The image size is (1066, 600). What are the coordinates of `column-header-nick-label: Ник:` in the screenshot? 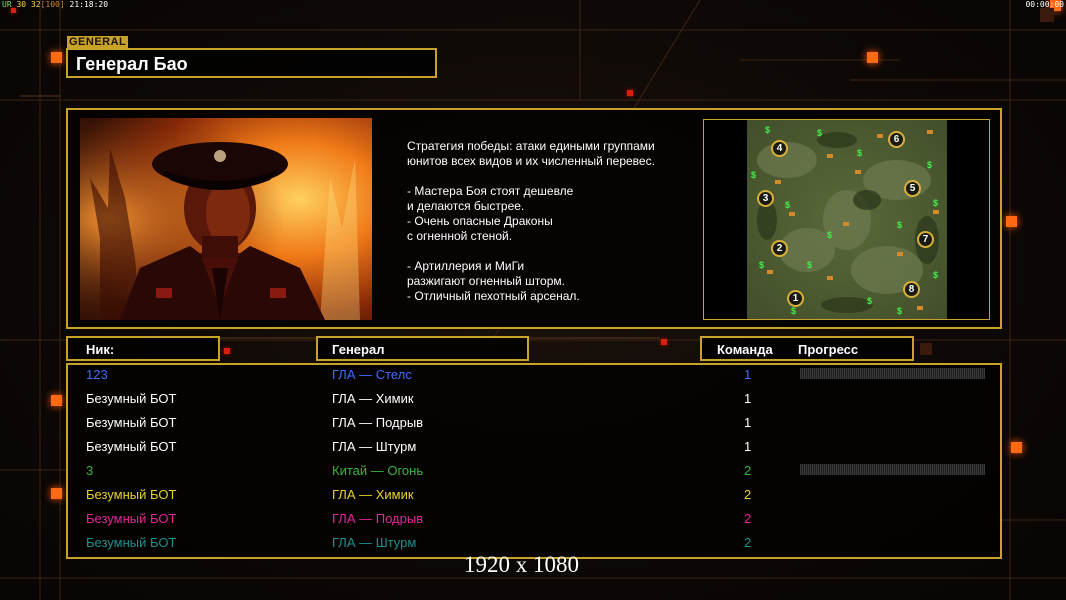 It's located at (100, 349).